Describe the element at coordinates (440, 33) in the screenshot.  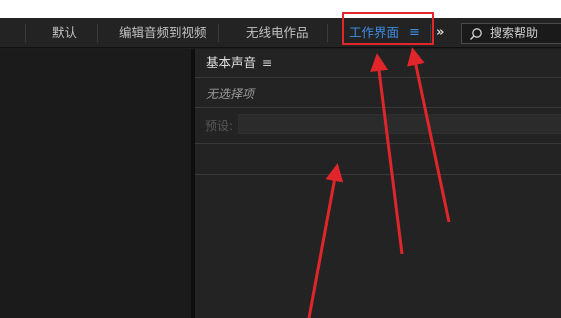
I see `overflow-chevron-icon: »` at that location.